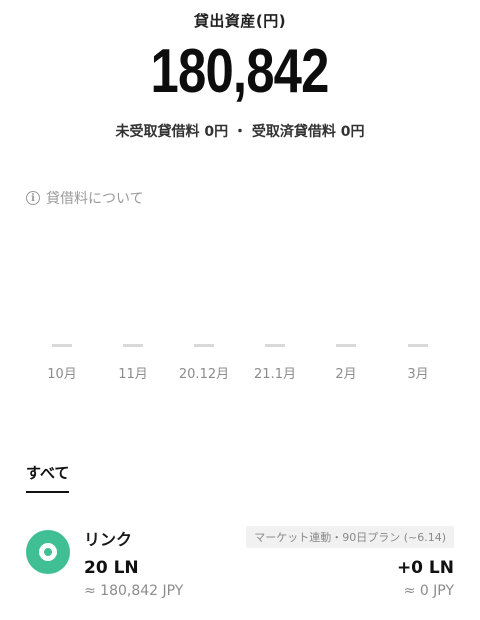 The image size is (480, 620). I want to click on fee-summary: 未受取貸借料 0円 ・ 受取済貸借料 0円, so click(240, 131).